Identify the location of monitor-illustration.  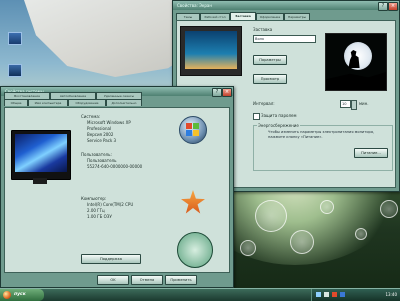
(41, 155).